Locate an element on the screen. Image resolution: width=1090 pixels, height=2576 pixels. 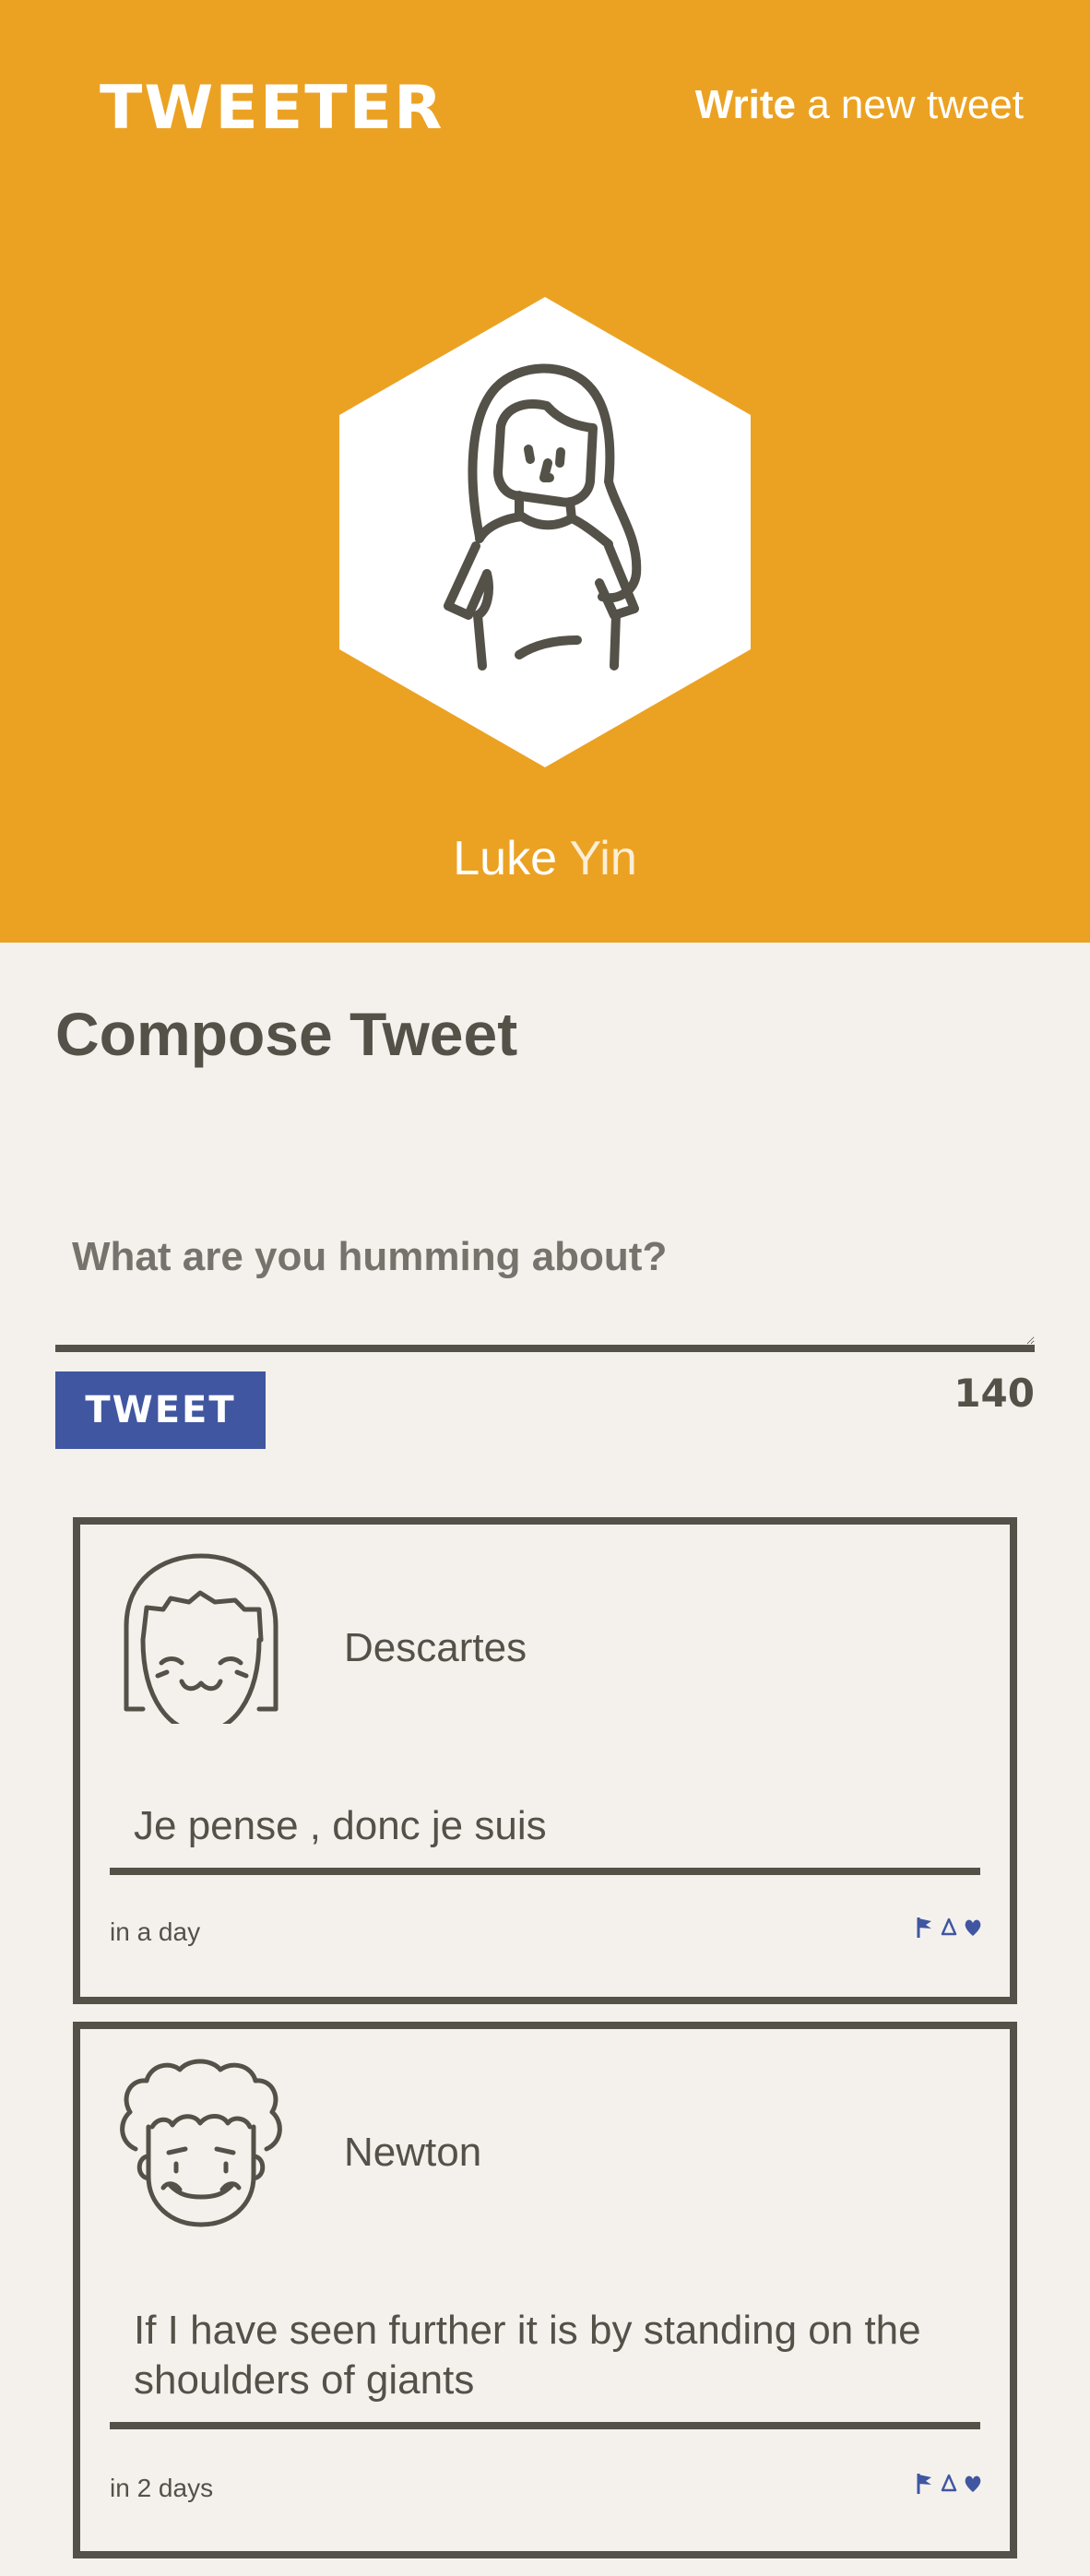
write-link-strong: Write is located at coordinates (745, 104).